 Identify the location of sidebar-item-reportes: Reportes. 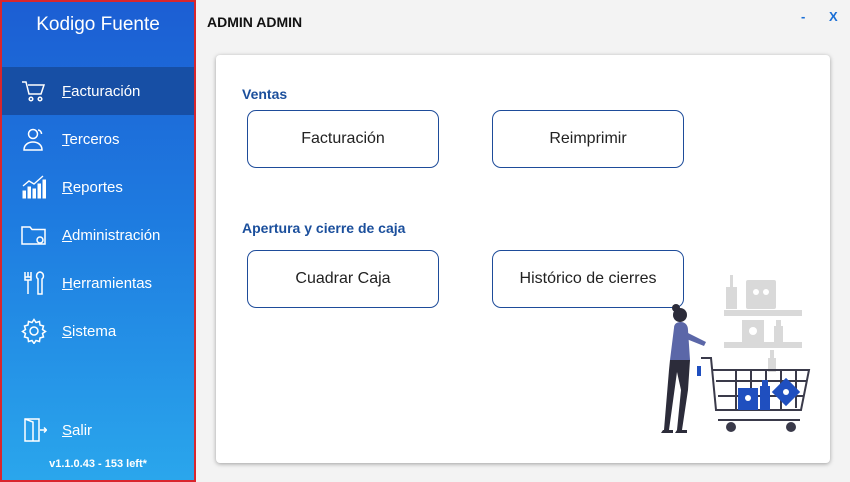
(98, 187).